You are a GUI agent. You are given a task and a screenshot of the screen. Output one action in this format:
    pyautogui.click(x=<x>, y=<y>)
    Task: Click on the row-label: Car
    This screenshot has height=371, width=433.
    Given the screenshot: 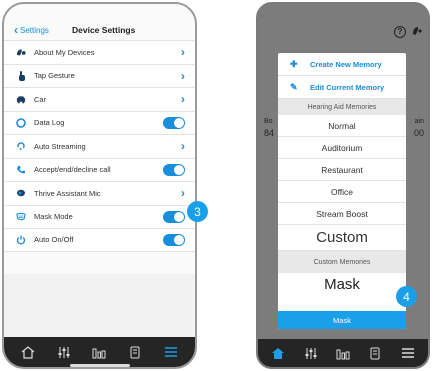 What is the action you would take?
    pyautogui.click(x=40, y=99)
    